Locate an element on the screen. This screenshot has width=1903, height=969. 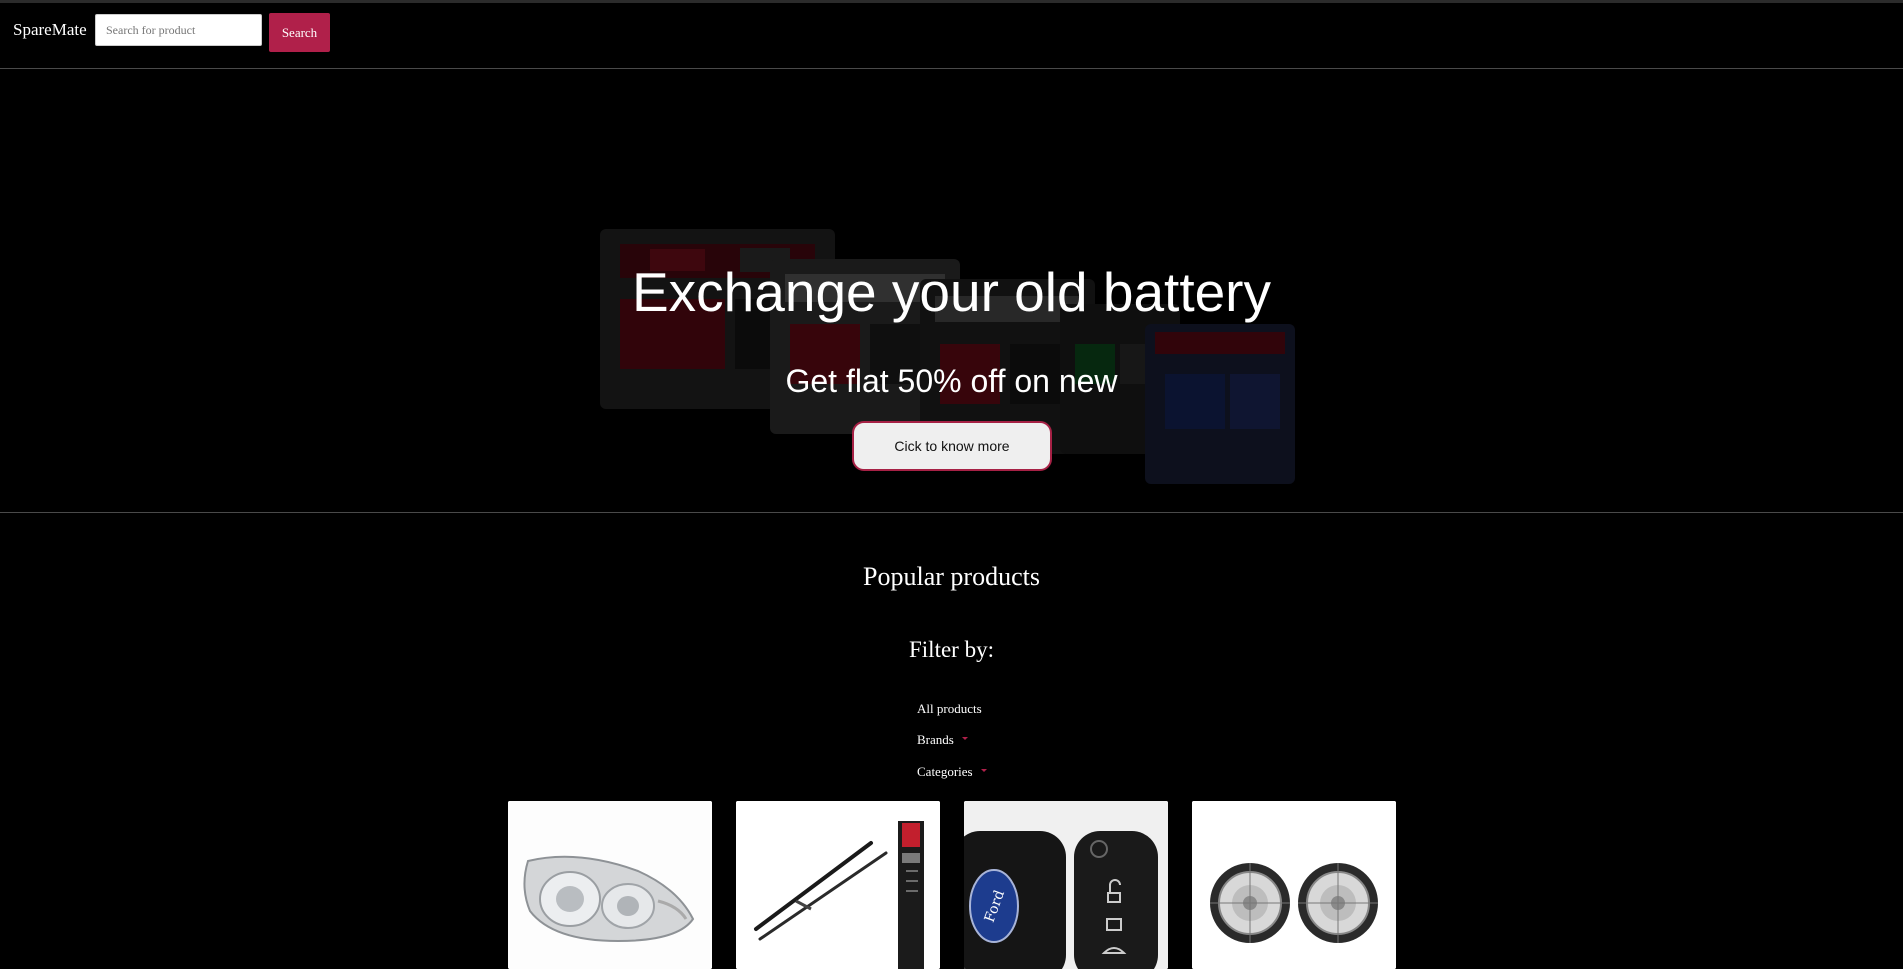
headlight-image is located at coordinates (610, 885).